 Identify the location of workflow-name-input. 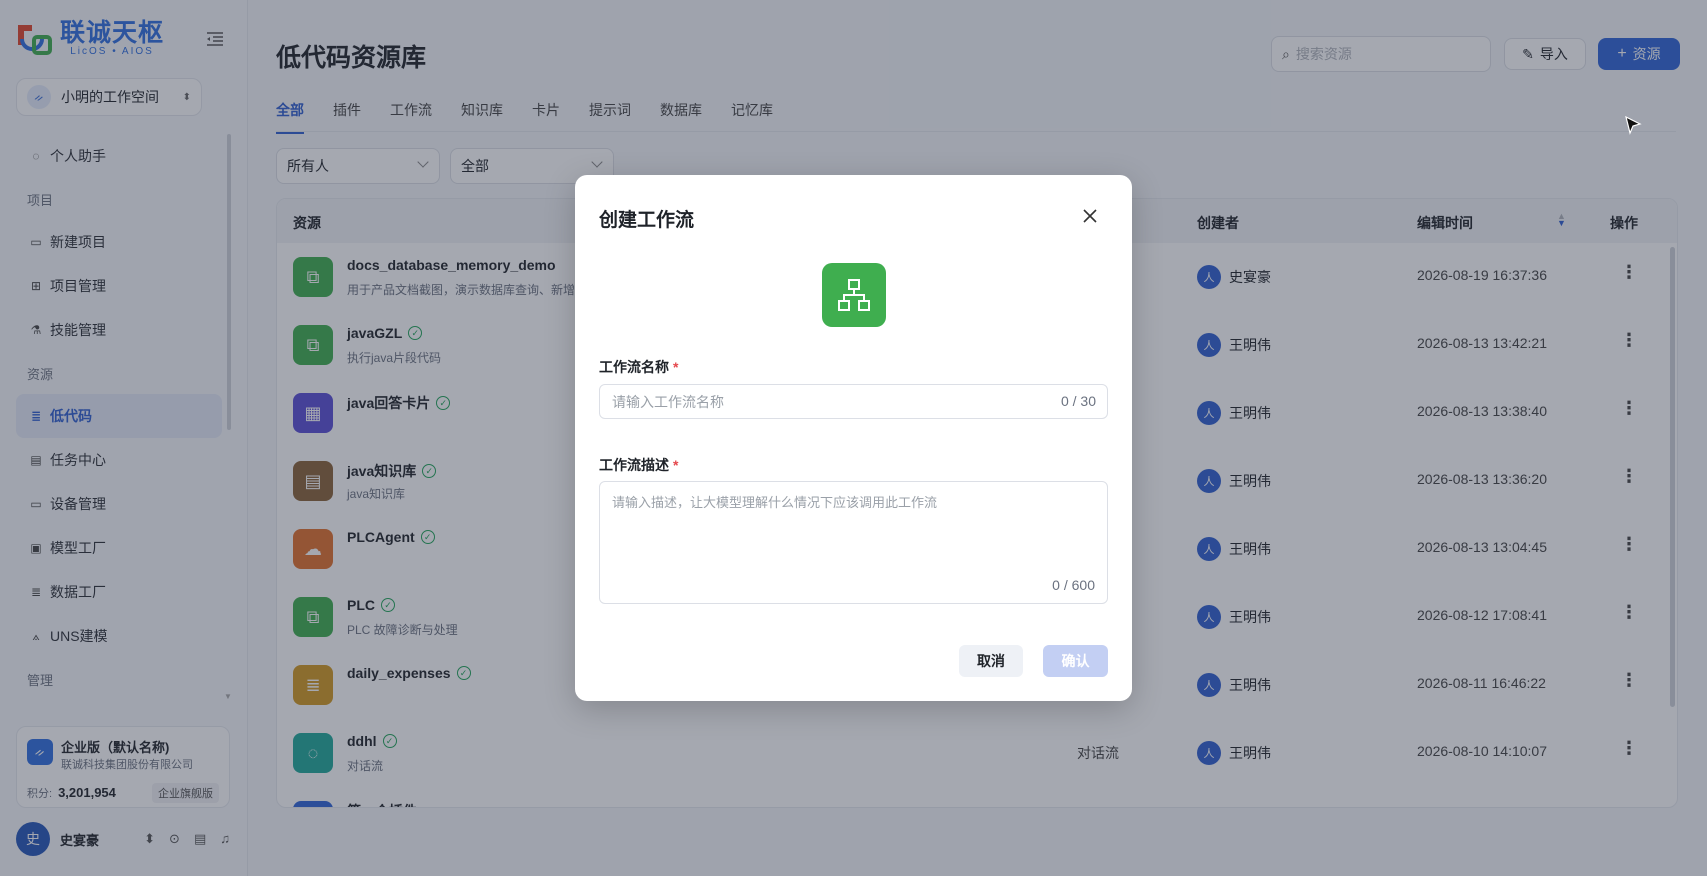
(853, 401).